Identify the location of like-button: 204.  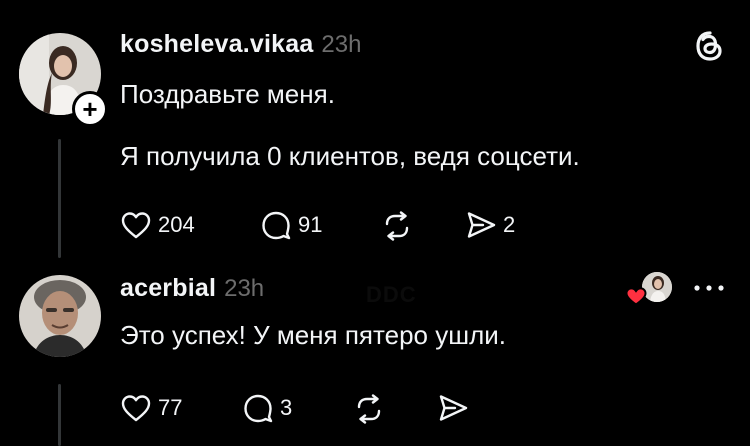
(157, 225).